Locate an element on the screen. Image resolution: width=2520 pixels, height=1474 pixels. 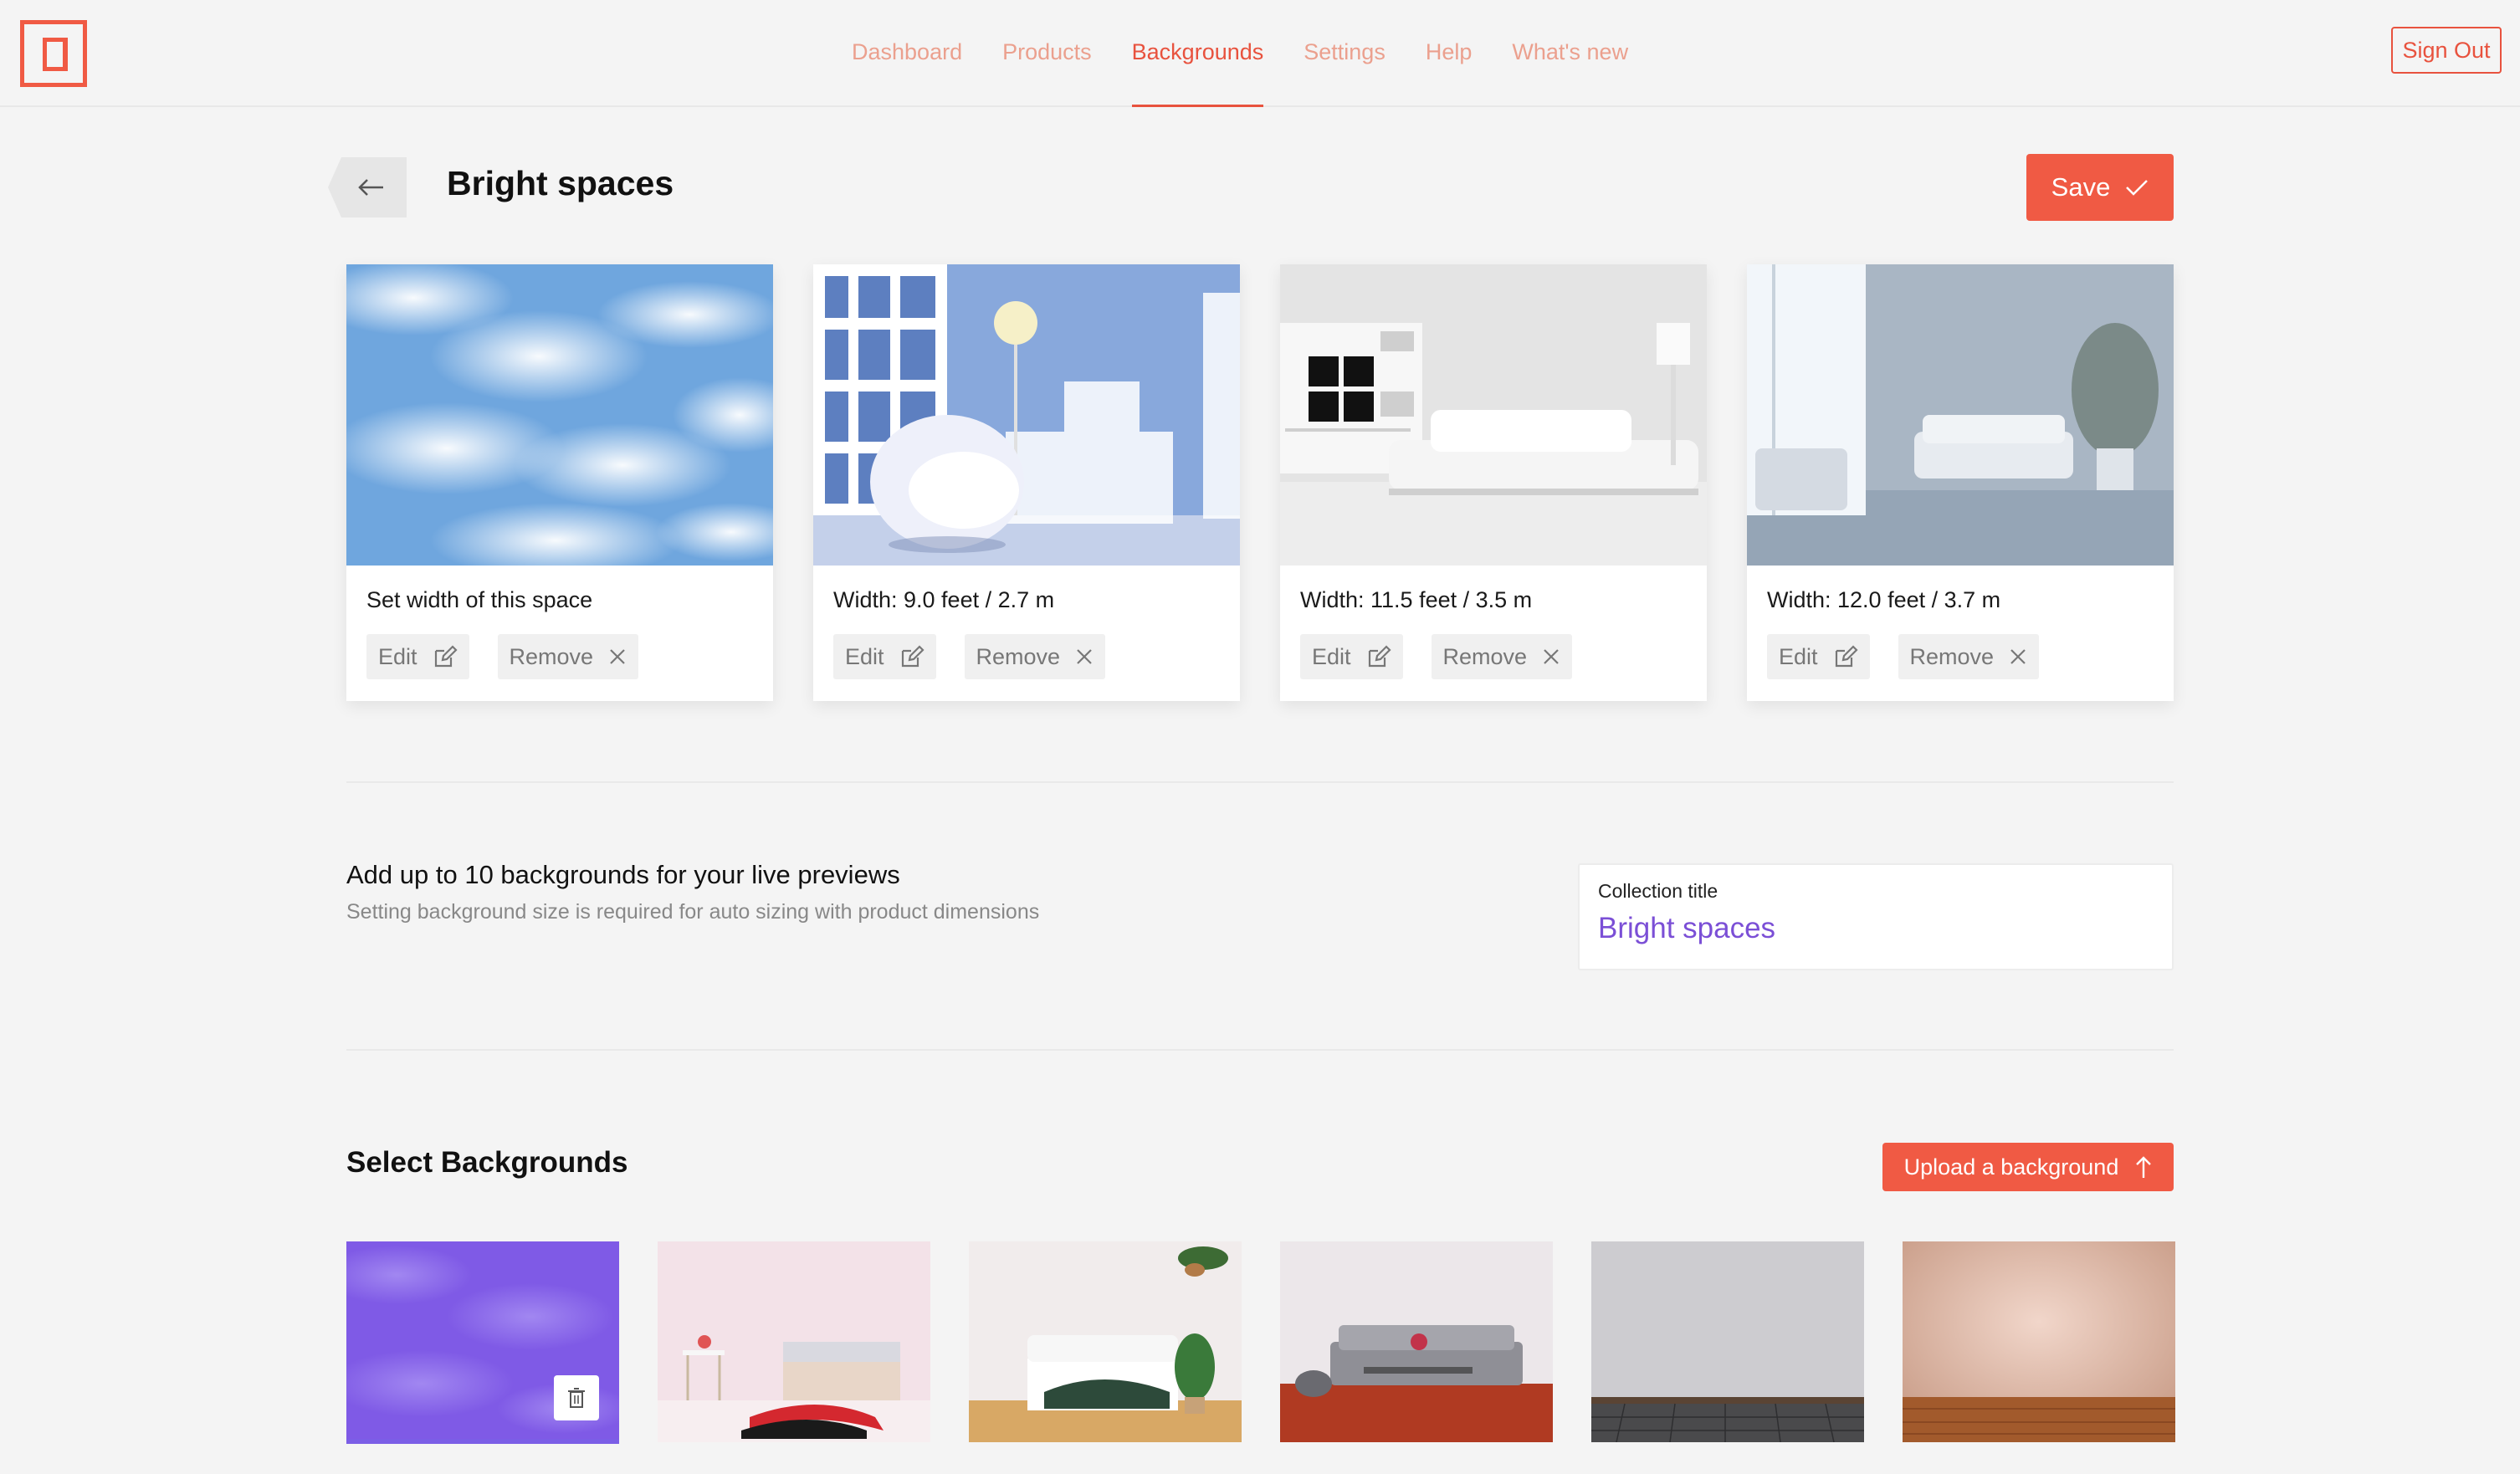
white-bedroom-plants-image is located at coordinates (1105, 1341).